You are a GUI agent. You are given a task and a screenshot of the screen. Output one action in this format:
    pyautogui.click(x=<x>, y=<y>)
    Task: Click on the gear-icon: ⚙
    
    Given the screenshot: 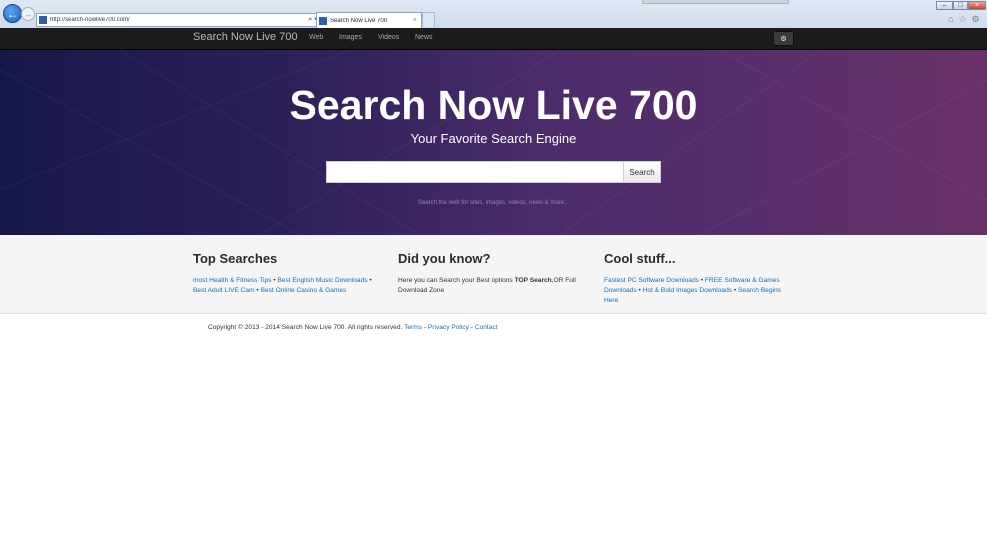 What is the action you would take?
    pyautogui.click(x=783, y=39)
    